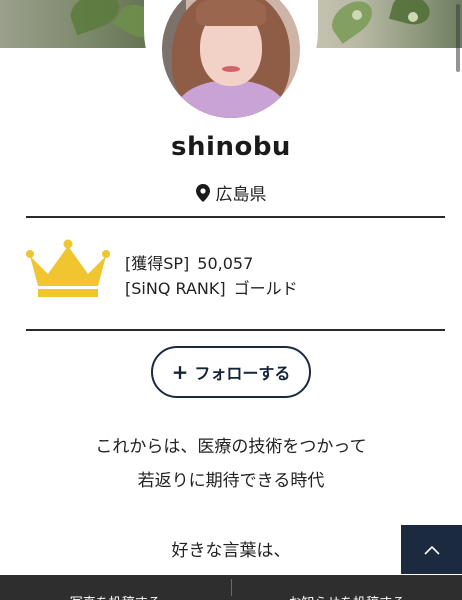  I want to click on earned-sp-value: 50,057, so click(225, 263).